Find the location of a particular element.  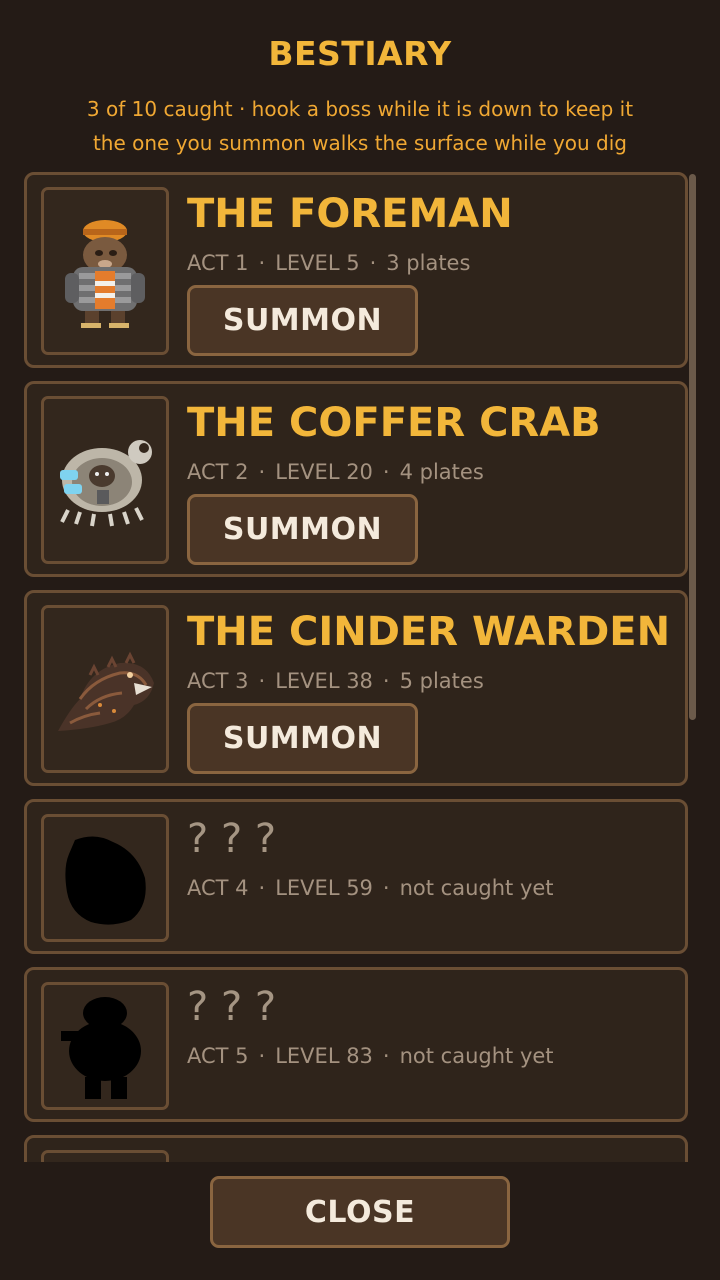

boss-card-locked: ? ? ? ACT 4 · LEVEL 59 · not caught yet is located at coordinates (356, 876).